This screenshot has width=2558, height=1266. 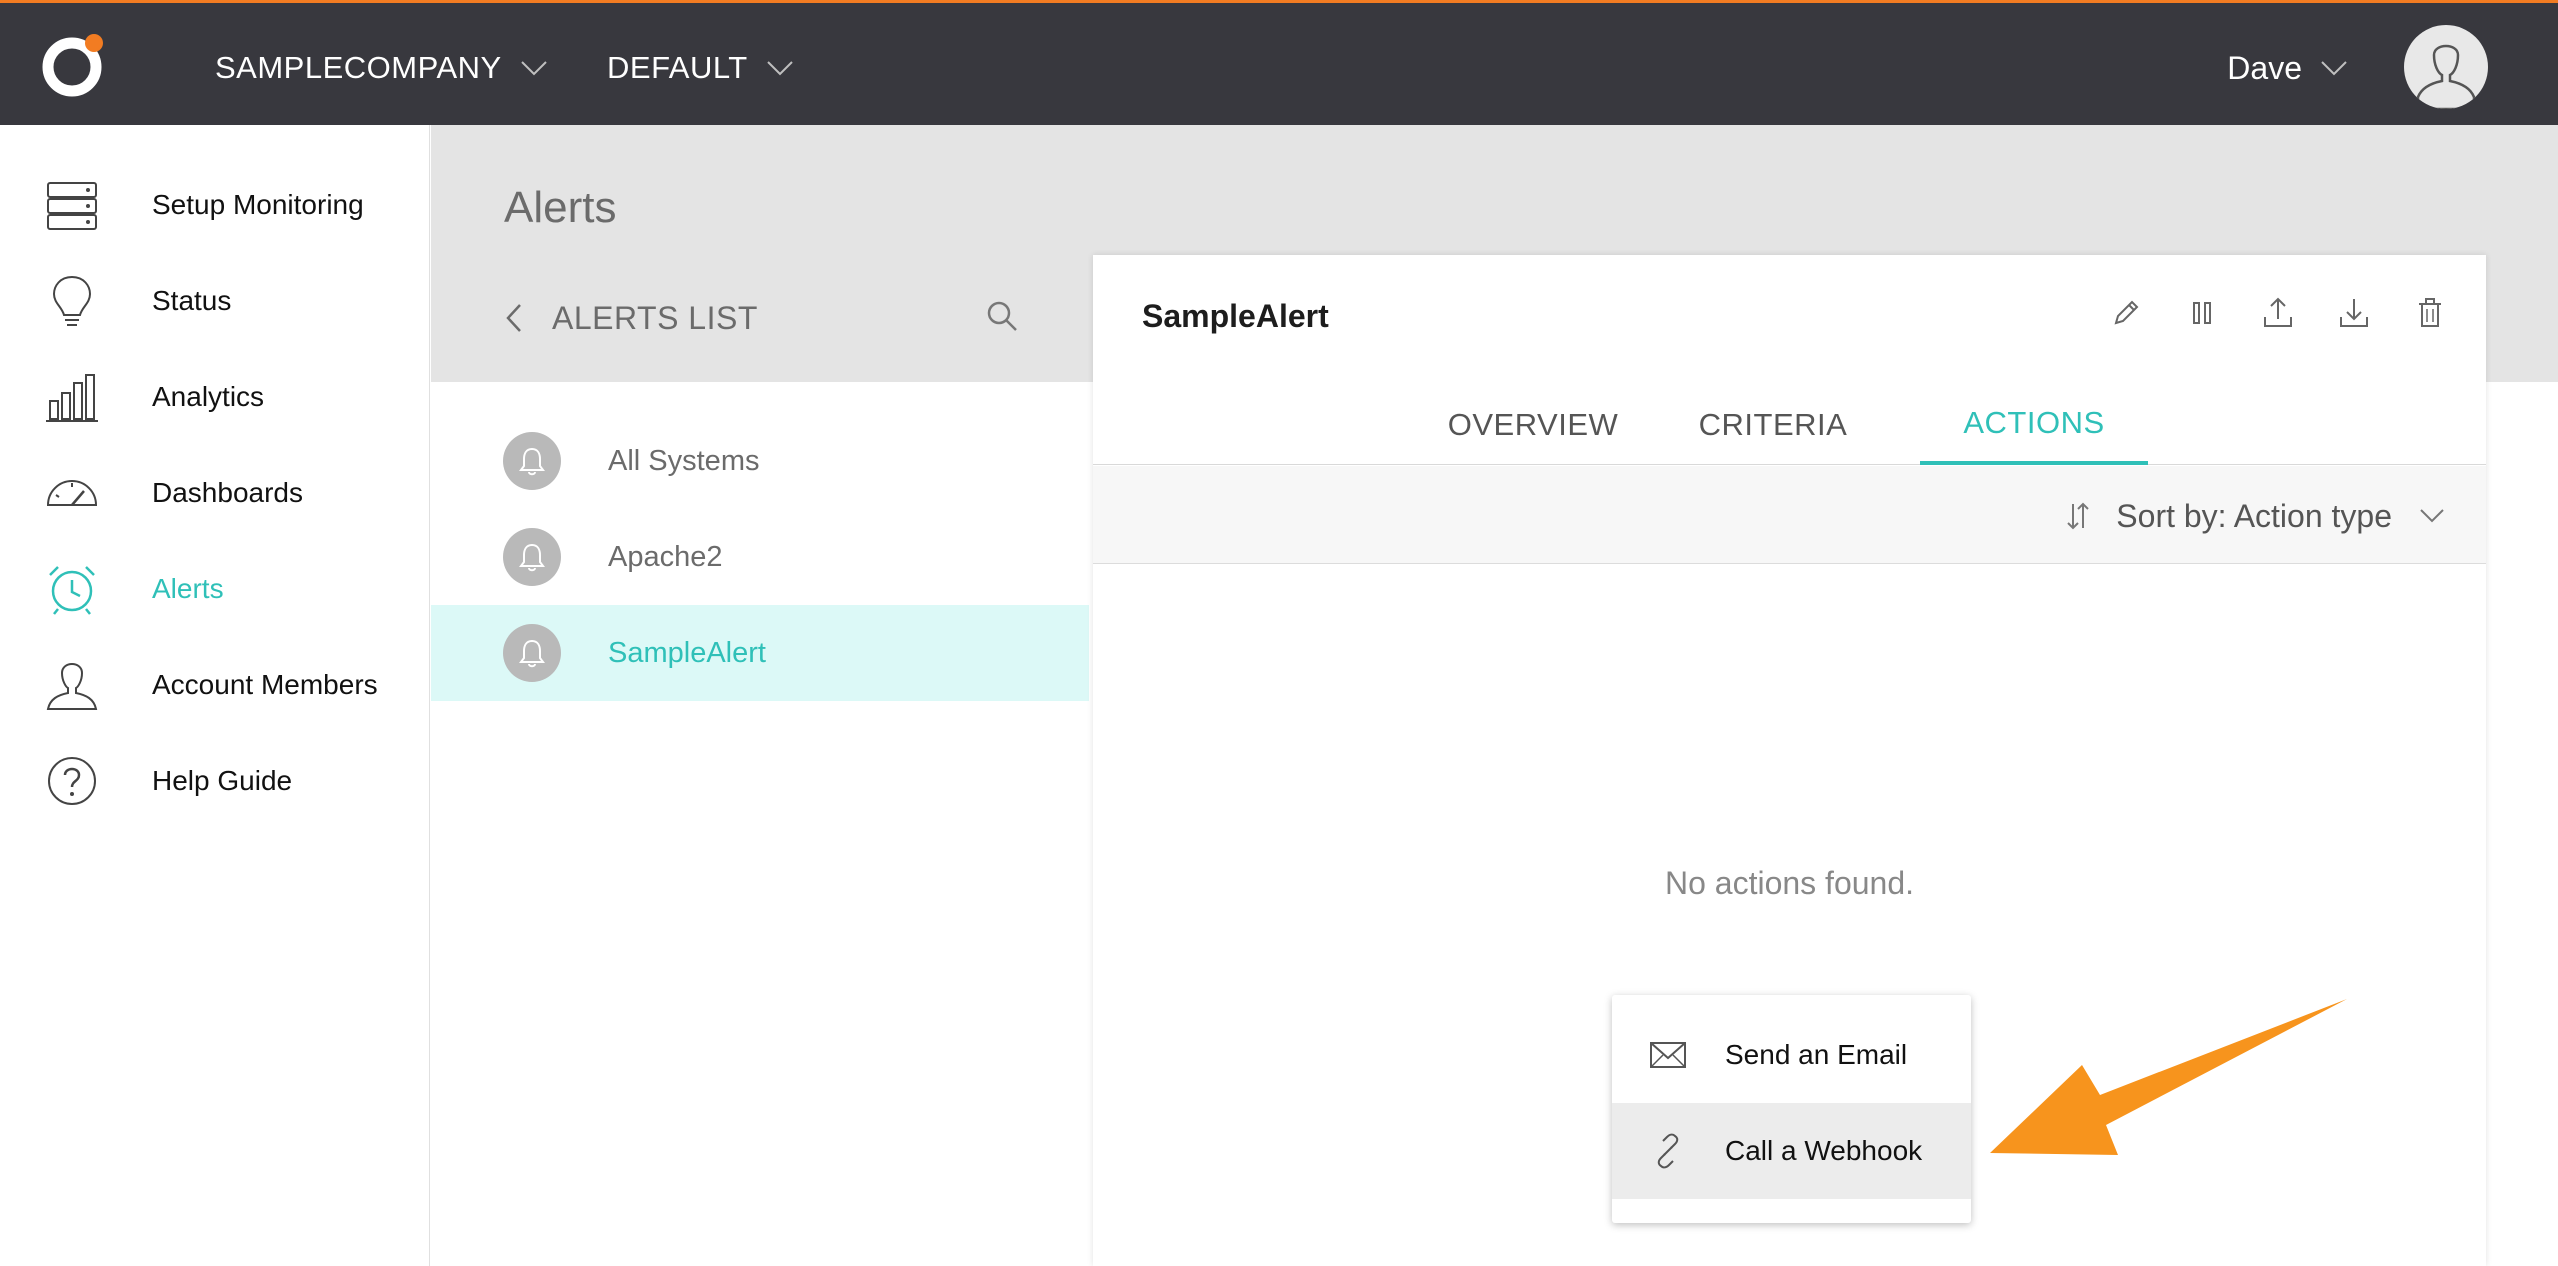 I want to click on sidebar-item-account-members: Account Members, so click(x=215, y=685).